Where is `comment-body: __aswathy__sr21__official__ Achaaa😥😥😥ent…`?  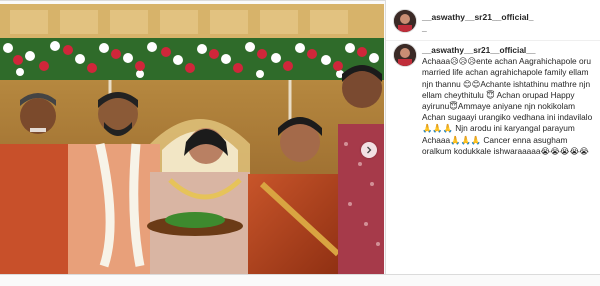
comment-body: __aswathy__sr21__official__ Achaaa😥😥😥ent… is located at coordinates (508, 101).